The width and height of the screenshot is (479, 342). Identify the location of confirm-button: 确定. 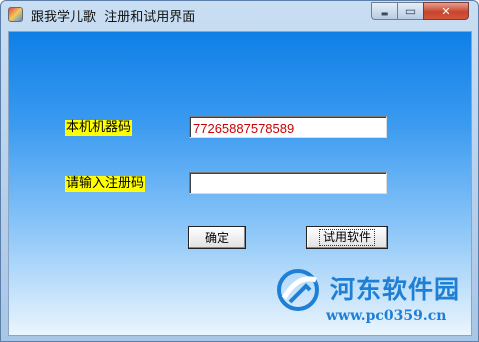
(217, 237).